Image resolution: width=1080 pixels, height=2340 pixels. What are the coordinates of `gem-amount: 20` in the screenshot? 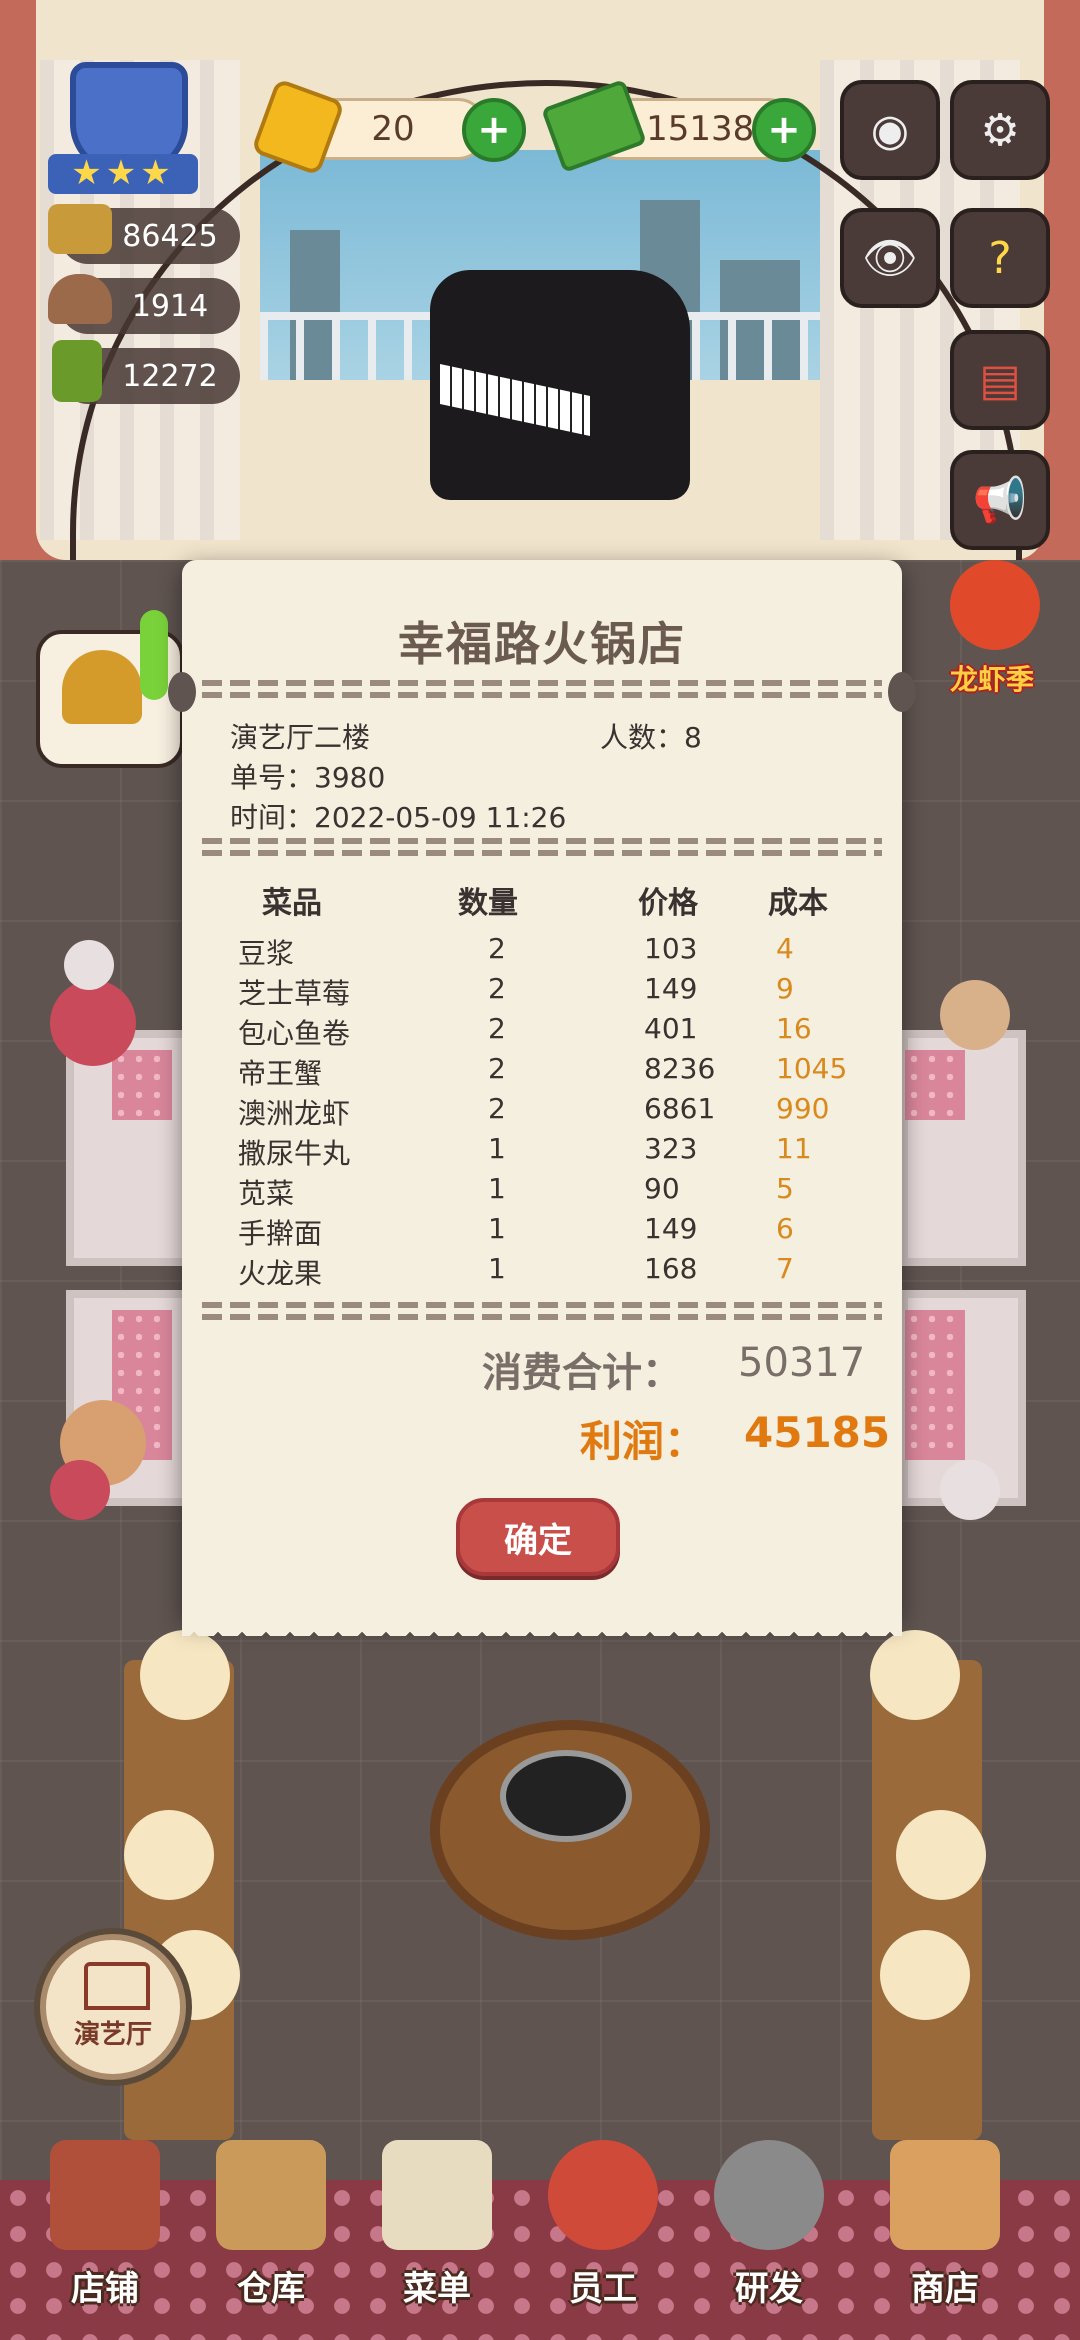 It's located at (393, 129).